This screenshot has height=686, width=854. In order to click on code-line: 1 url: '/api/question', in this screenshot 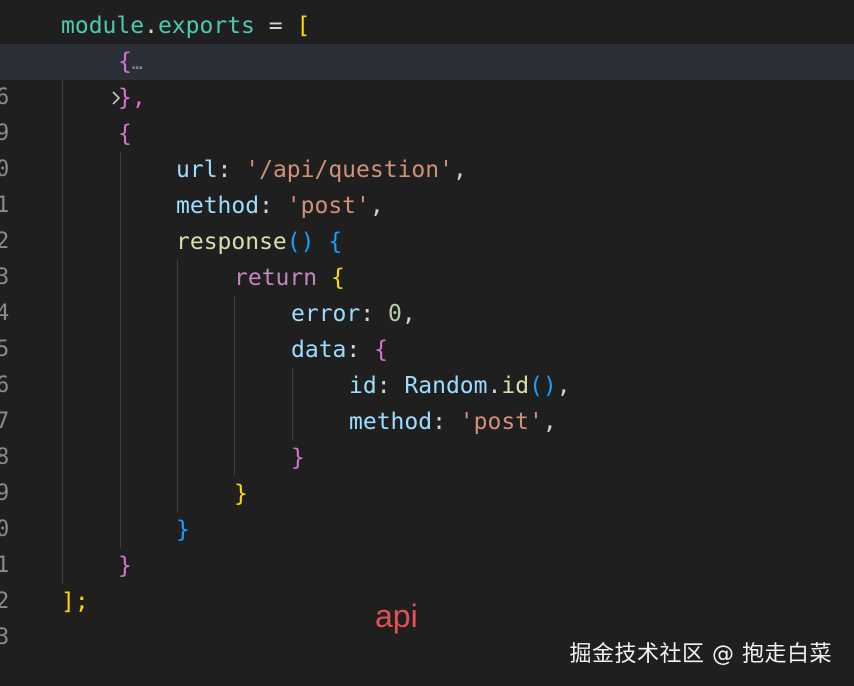, I will do `click(427, 185)`.